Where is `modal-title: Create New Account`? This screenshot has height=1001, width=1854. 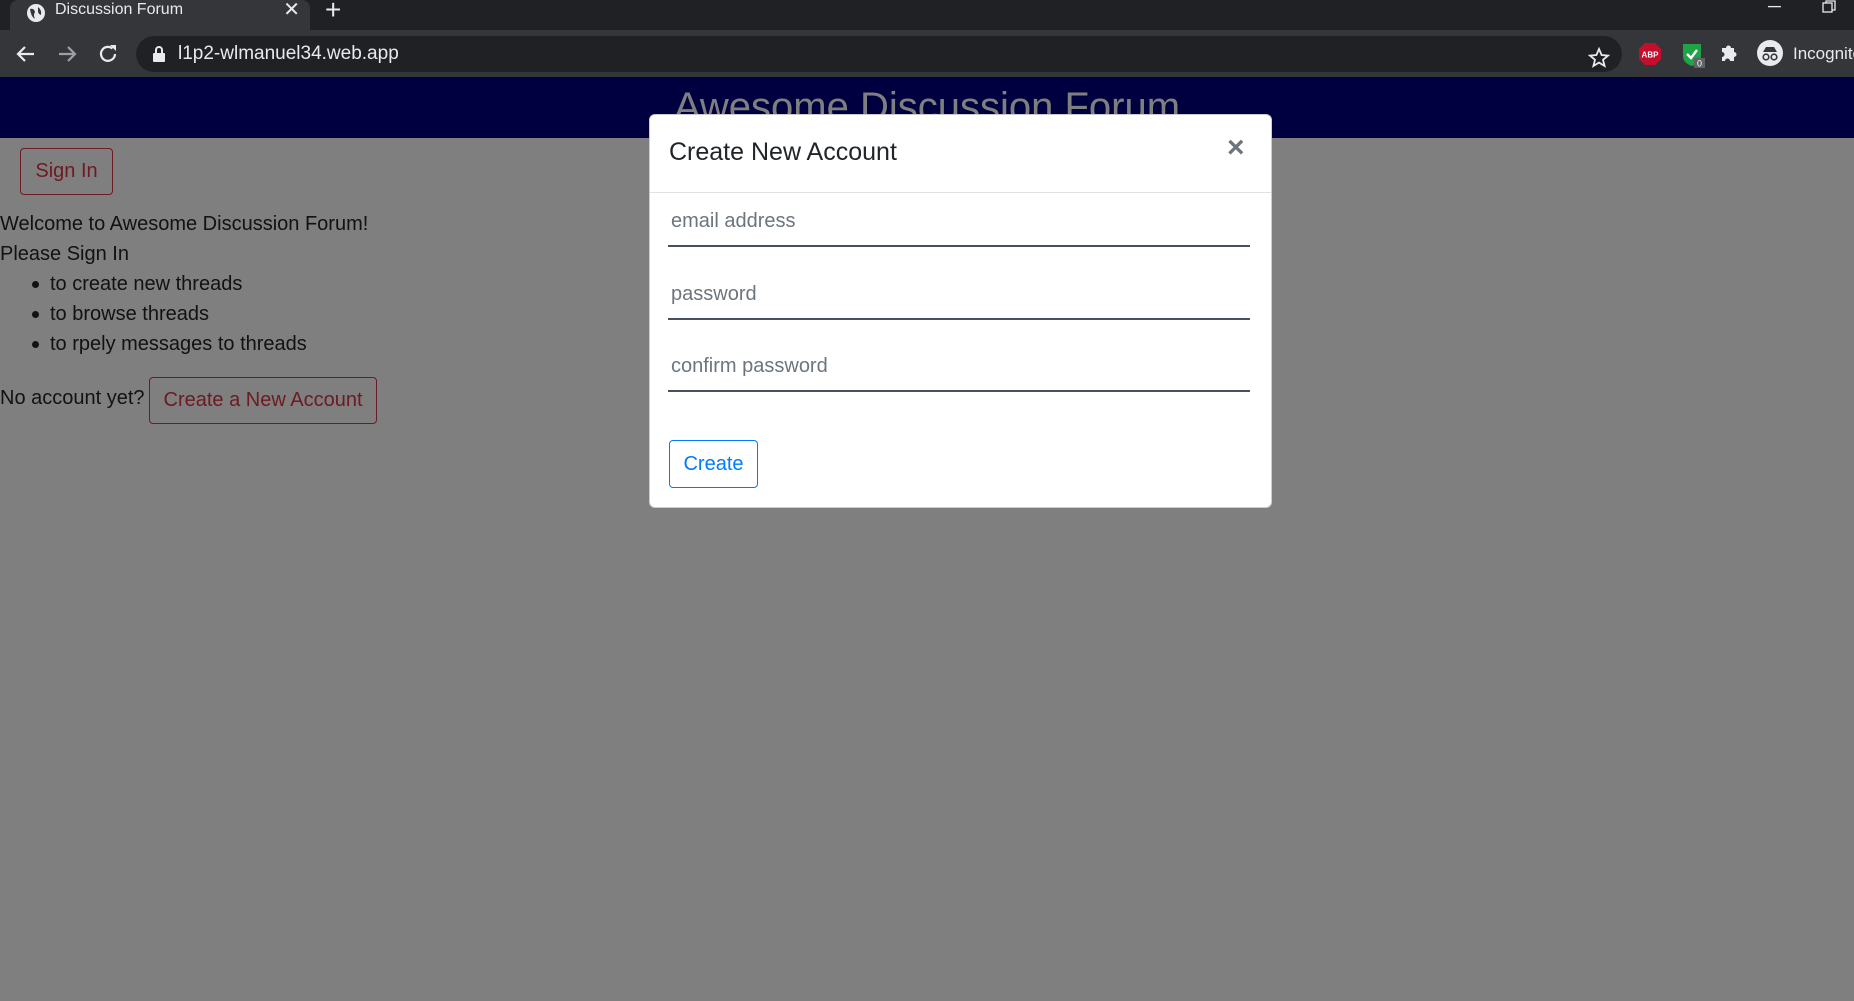 modal-title: Create New Account is located at coordinates (783, 152).